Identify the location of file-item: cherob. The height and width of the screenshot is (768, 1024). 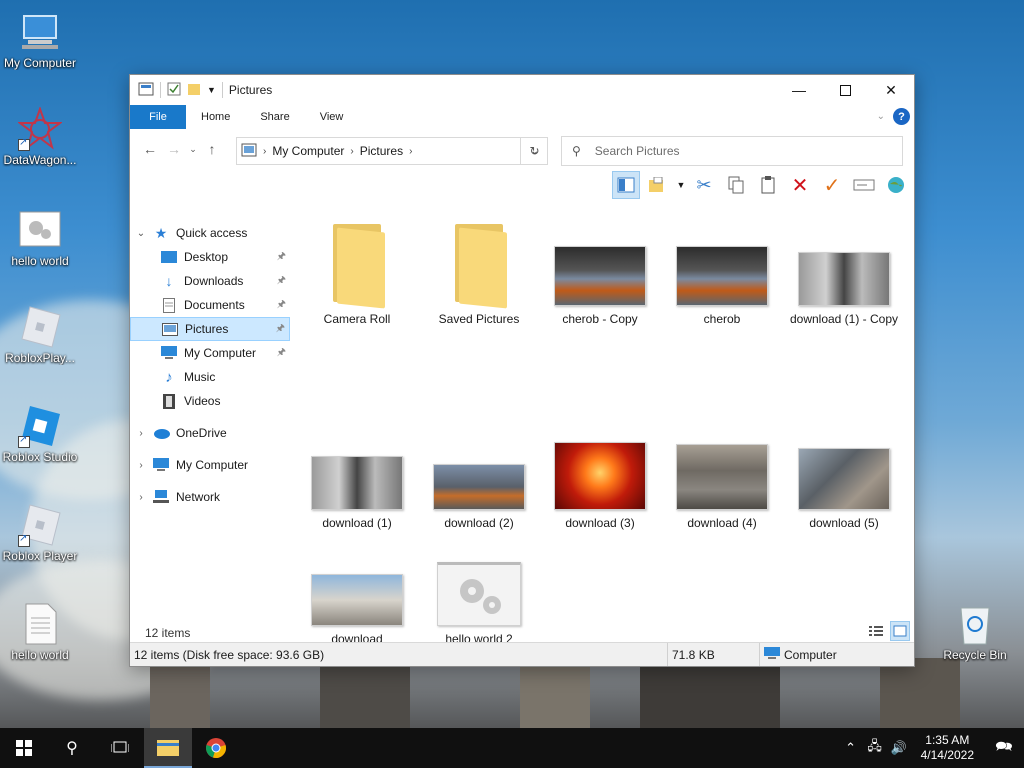
(722, 273).